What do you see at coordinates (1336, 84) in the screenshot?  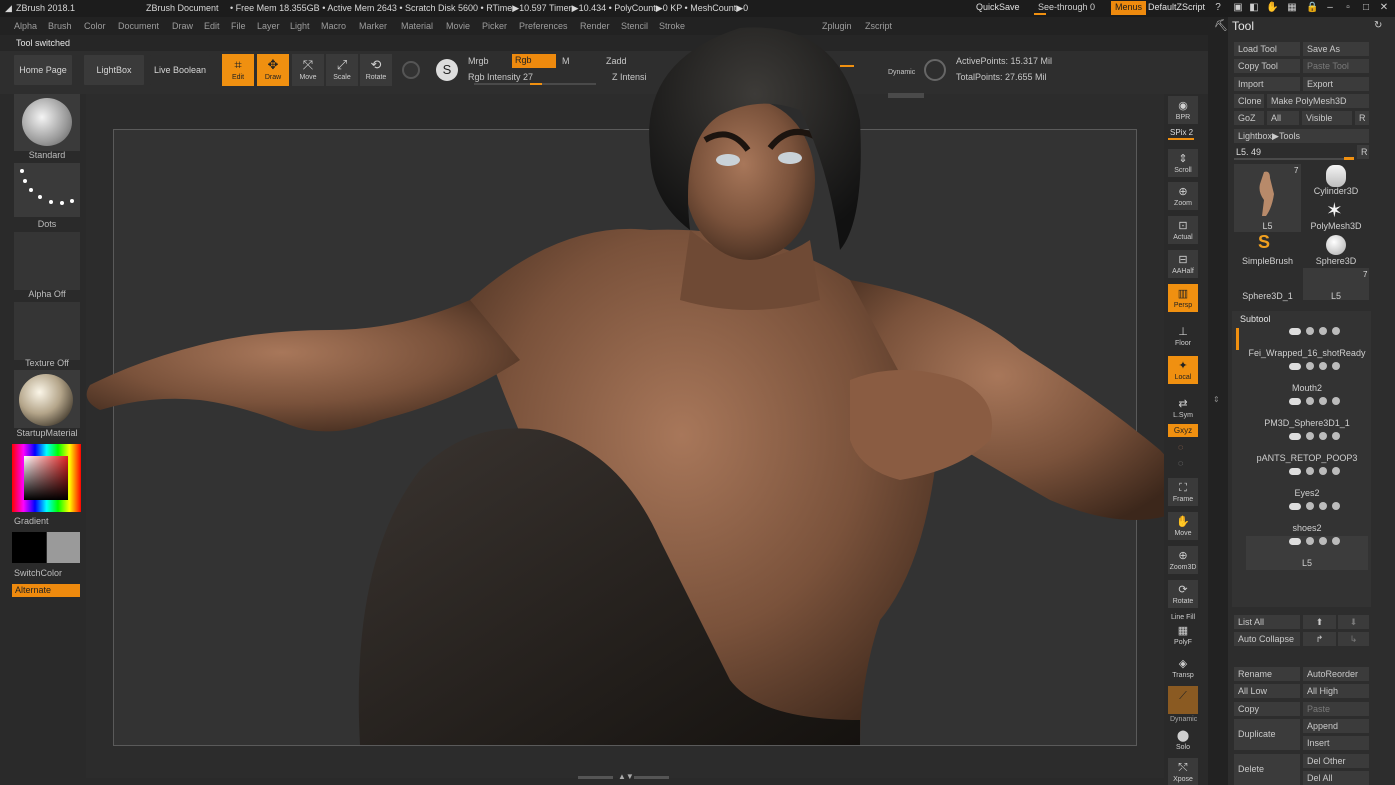 I see `export-button: Export` at bounding box center [1336, 84].